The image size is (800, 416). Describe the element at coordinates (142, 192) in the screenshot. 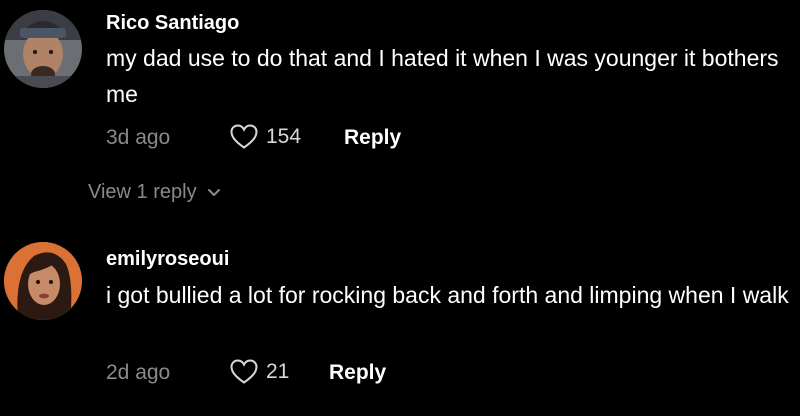

I see `view-replies-label: View 1 reply` at that location.